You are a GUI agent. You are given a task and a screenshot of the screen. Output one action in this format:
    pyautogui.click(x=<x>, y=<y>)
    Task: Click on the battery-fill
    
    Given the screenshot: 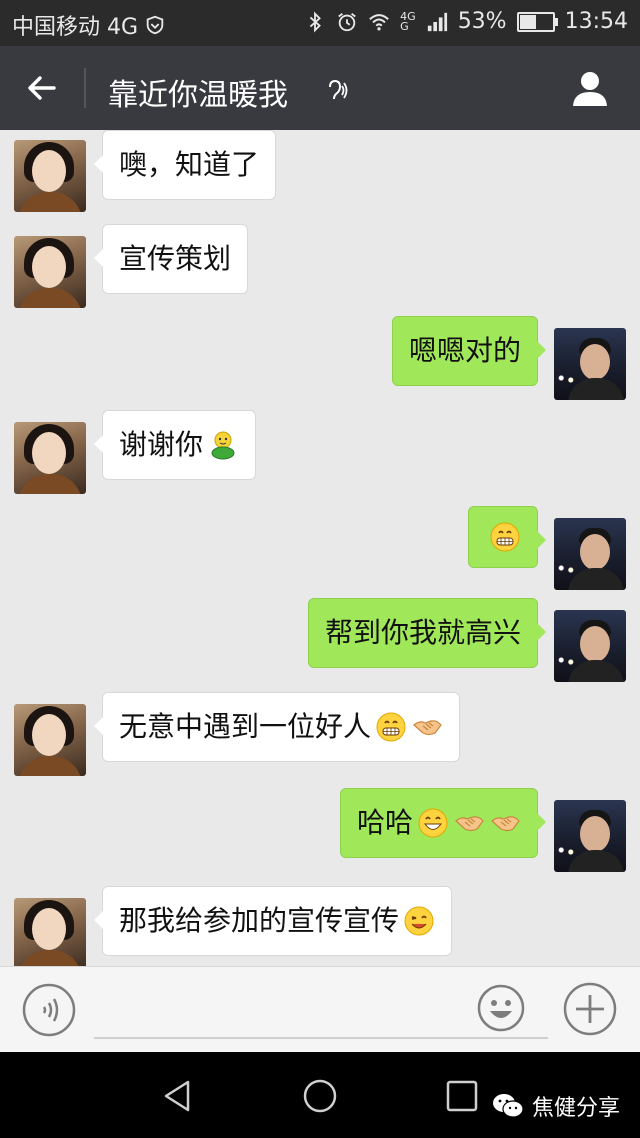 What is the action you would take?
    pyautogui.click(x=527, y=21)
    